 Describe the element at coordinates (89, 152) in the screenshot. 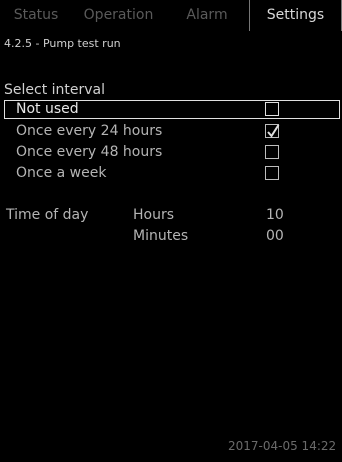

I see `interval-option-label: Once every 48 hours` at that location.